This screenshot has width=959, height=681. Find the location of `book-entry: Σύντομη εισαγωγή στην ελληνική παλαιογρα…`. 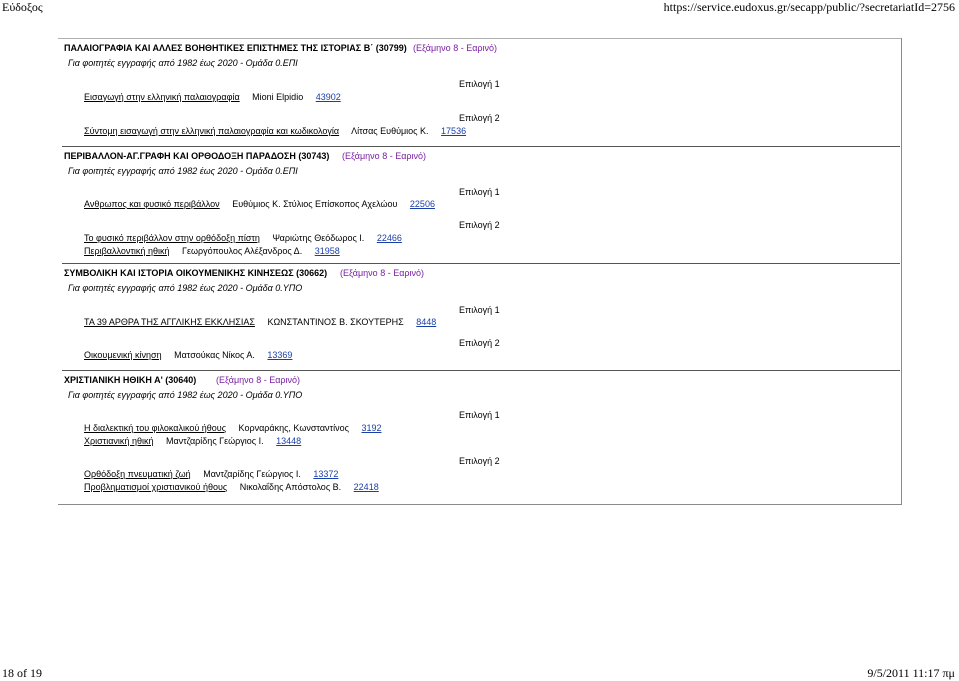

book-entry: Σύντομη εισαγωγή στην ελληνική παλαιογρα… is located at coordinates (275, 131).